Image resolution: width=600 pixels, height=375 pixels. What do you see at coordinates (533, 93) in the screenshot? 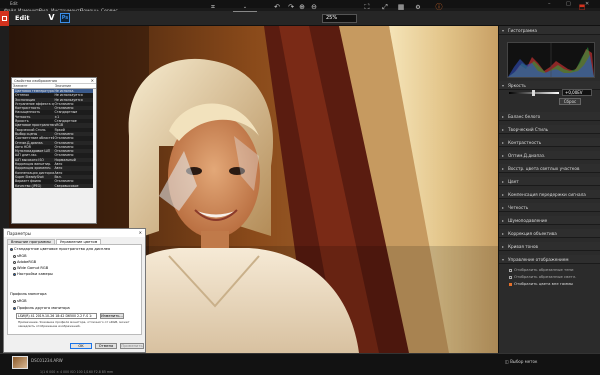
I see `slider-handle` at bounding box center [533, 93].